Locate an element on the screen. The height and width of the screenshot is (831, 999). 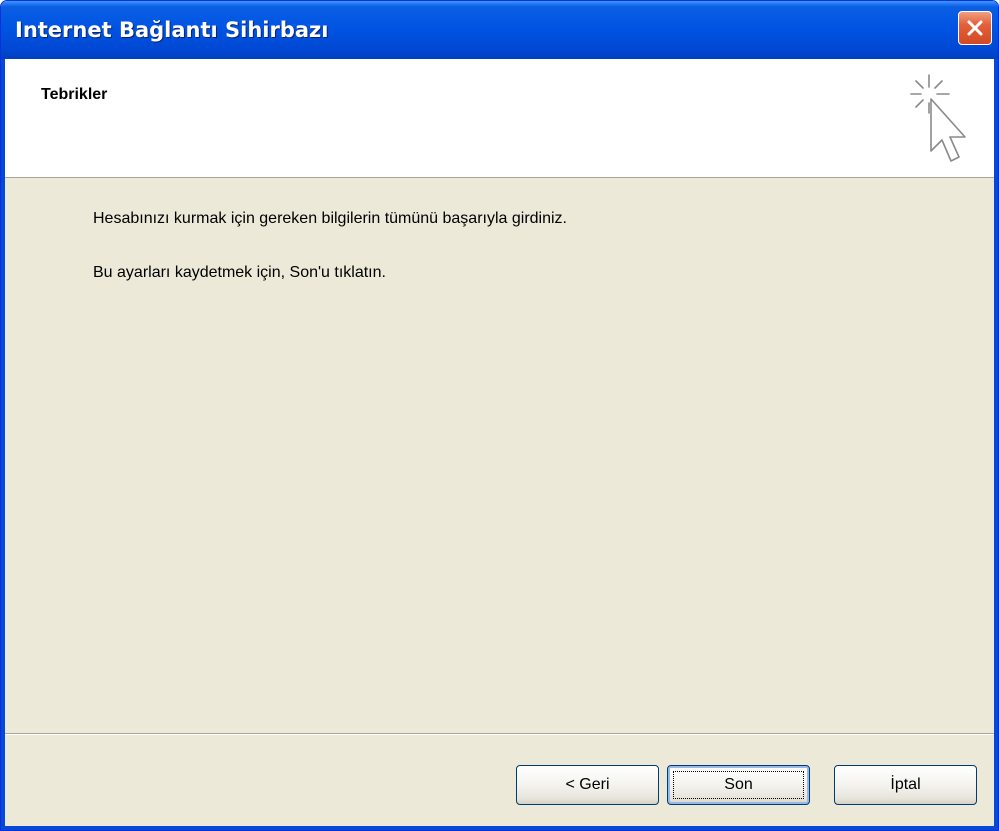
back-button: < Geri is located at coordinates (587, 785).